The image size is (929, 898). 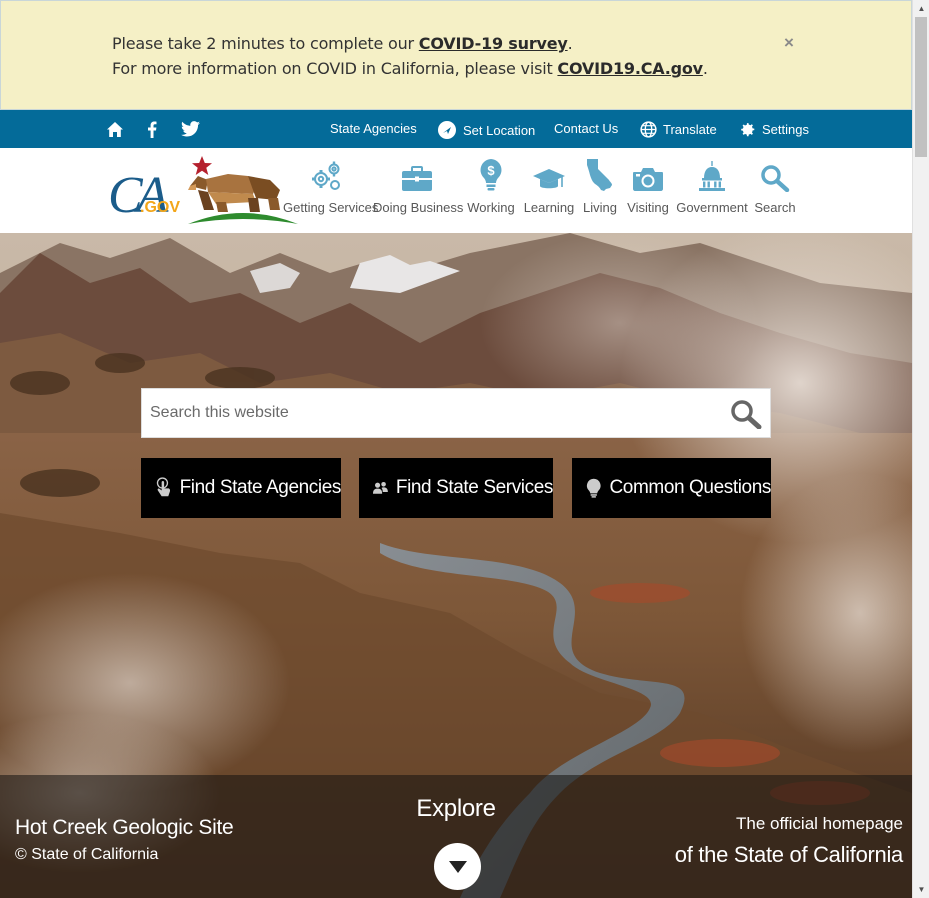 I want to click on nav-label: Search, so click(x=775, y=207).